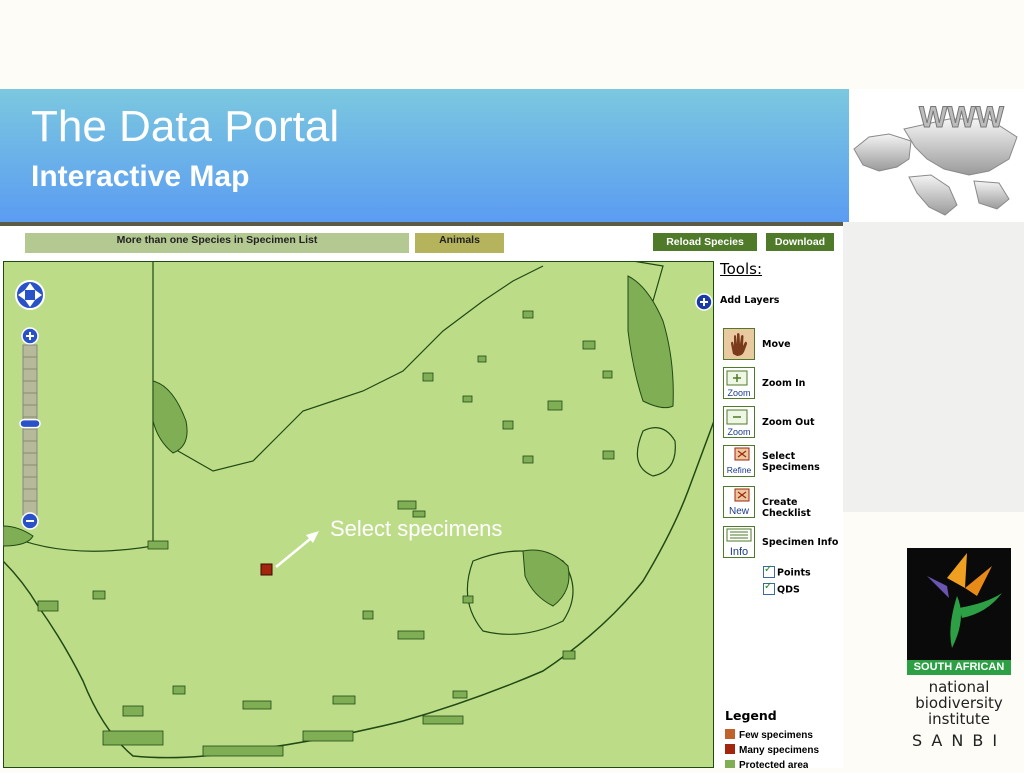 This screenshot has width=1024, height=773. Describe the element at coordinates (705, 242) in the screenshot. I see `reload-species-button: Reload Species` at that location.